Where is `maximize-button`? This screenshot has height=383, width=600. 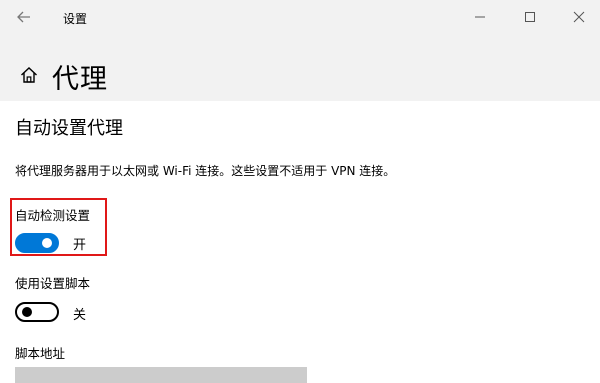
maximize-button is located at coordinates (530, 17).